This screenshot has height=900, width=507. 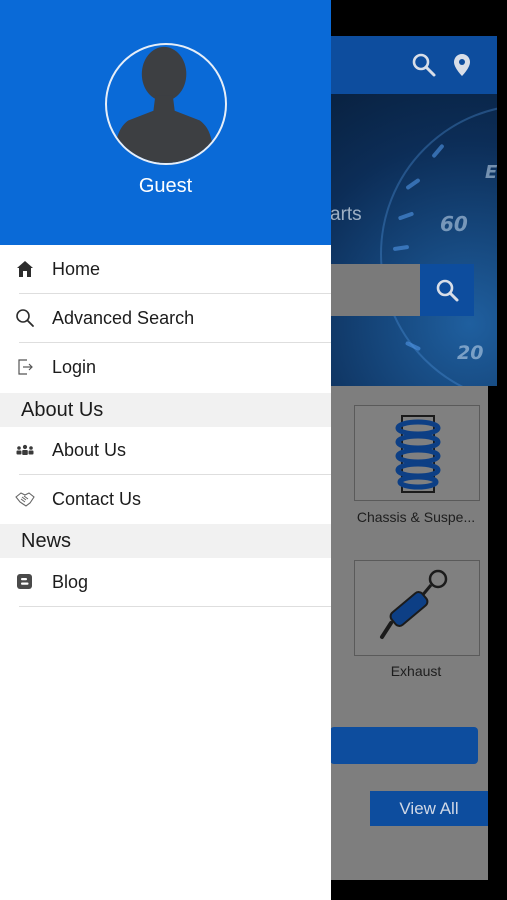 What do you see at coordinates (165, 499) in the screenshot?
I see `menu-item-contact-us: Contact Us` at bounding box center [165, 499].